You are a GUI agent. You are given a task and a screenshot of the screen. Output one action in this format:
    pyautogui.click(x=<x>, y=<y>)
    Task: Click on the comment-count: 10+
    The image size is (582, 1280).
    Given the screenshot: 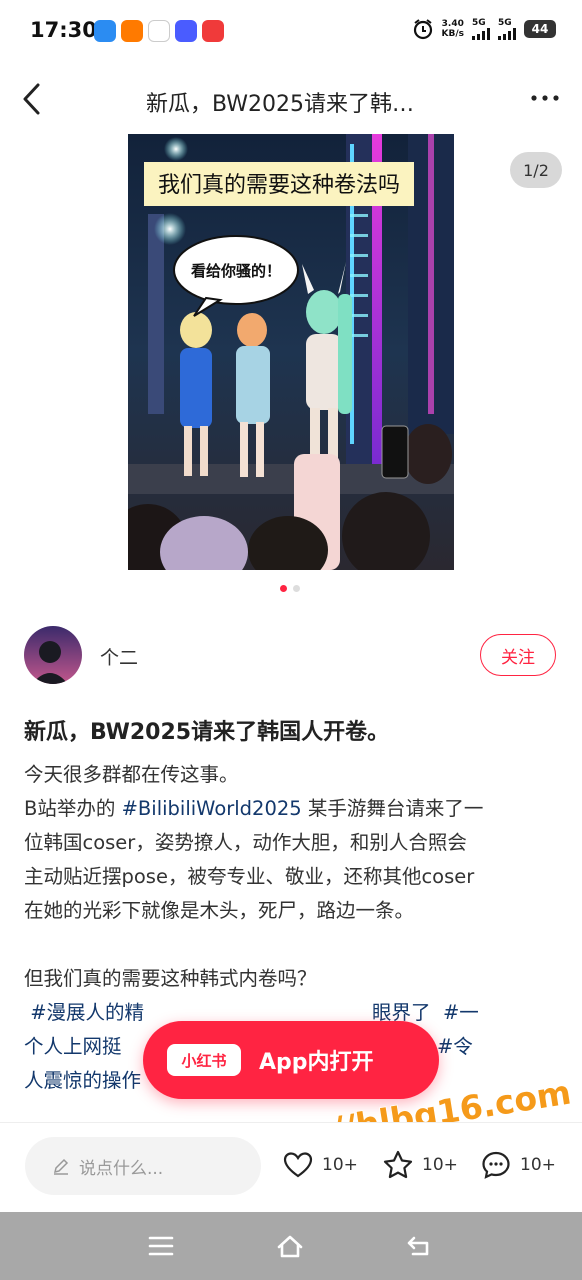 What is the action you would take?
    pyautogui.click(x=538, y=1165)
    